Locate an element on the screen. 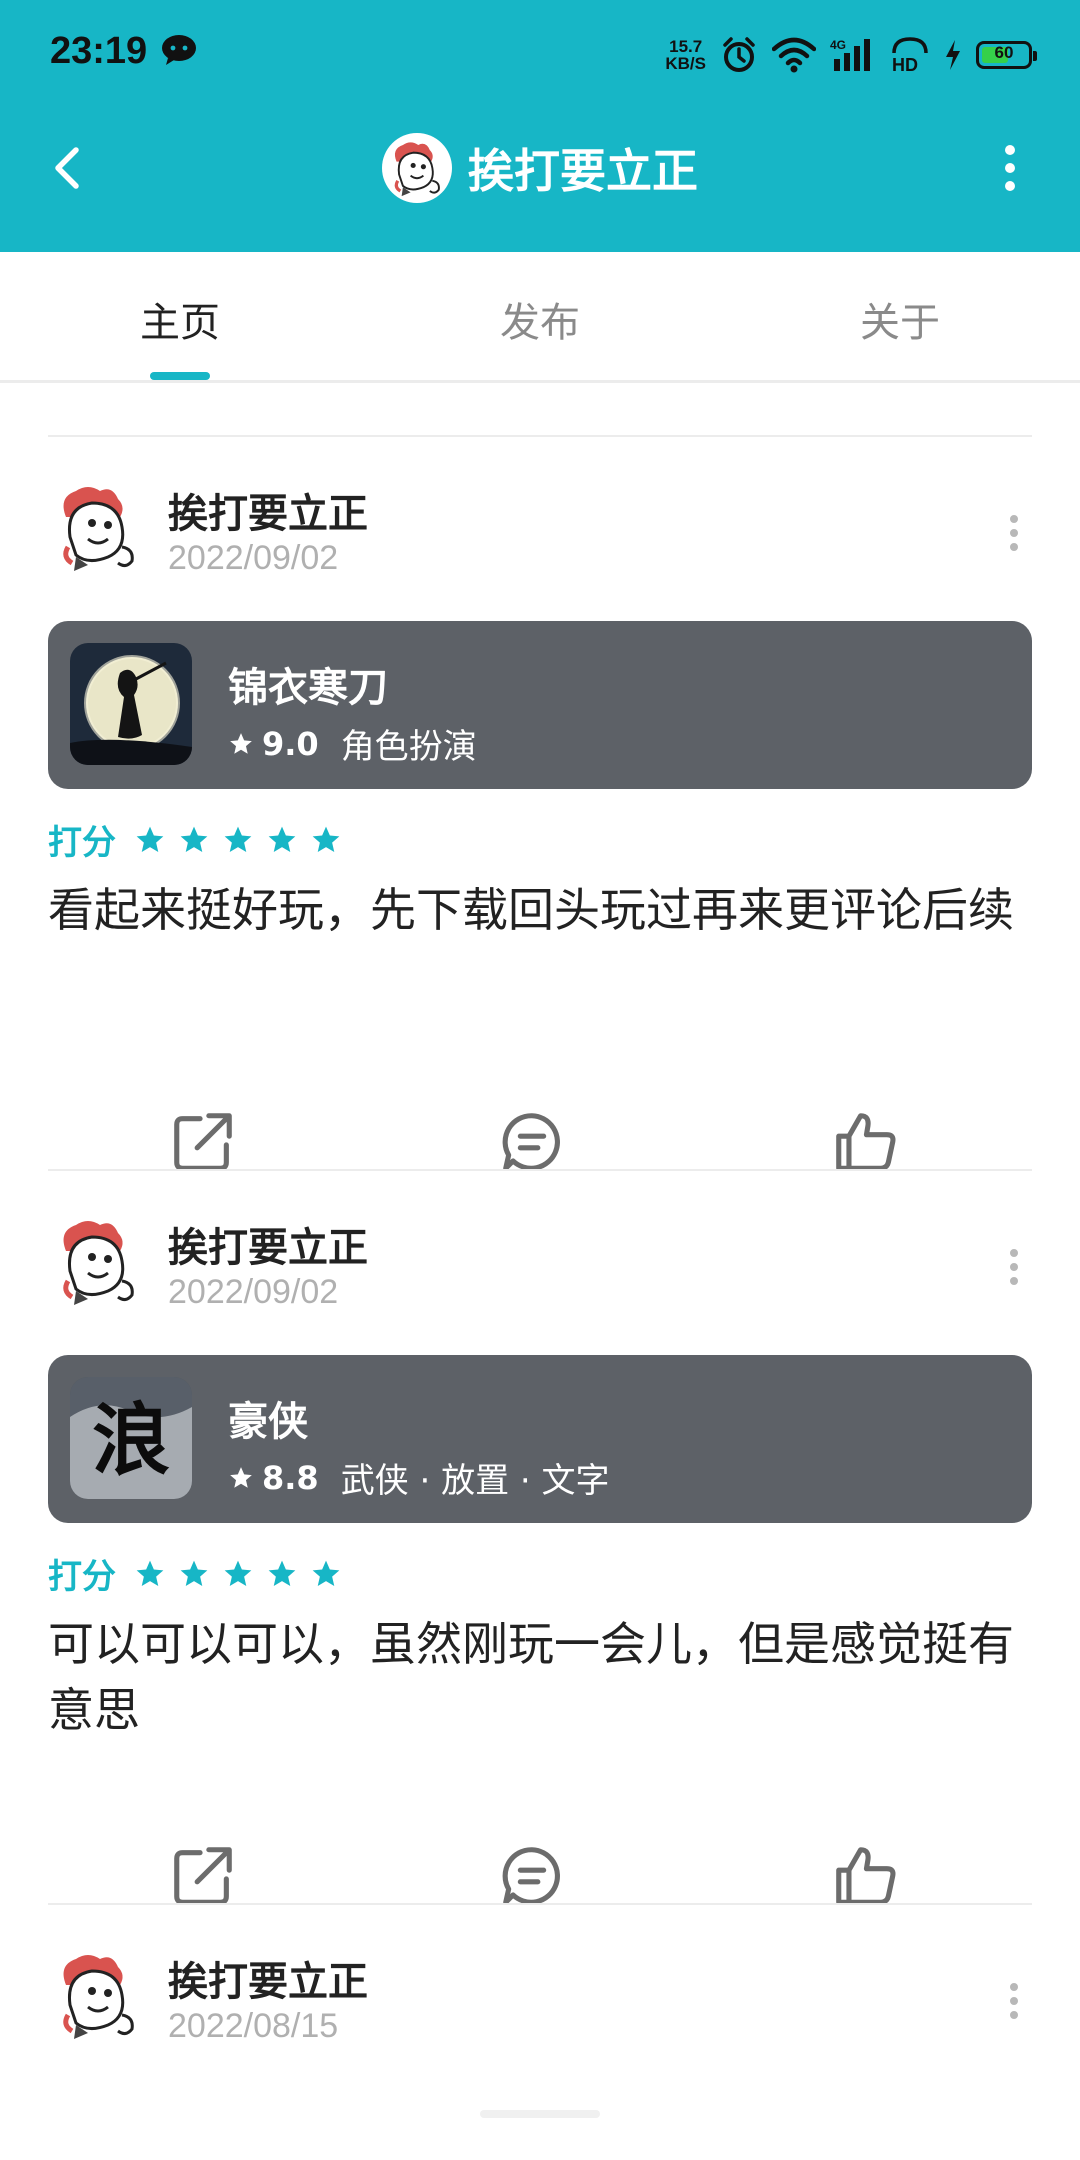  title-bar: 挨打要立正 is located at coordinates (540, 168).